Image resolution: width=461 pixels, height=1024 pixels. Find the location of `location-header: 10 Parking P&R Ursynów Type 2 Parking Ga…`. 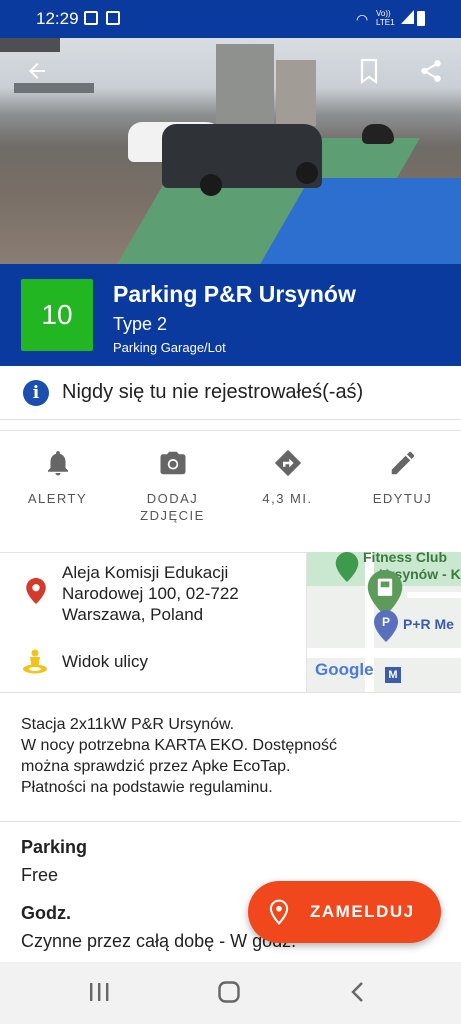

location-header: 10 Parking P&R Ursynów Type 2 Parking Ga… is located at coordinates (230, 315).